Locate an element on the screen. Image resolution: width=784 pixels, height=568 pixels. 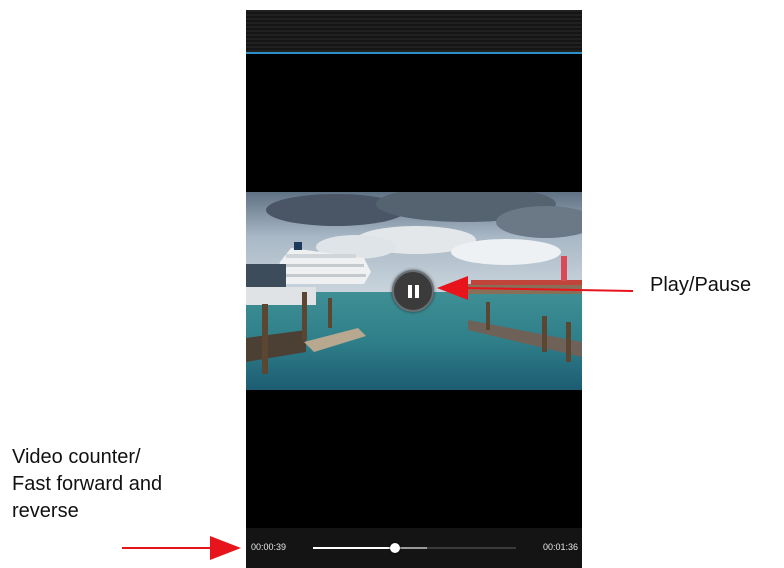
playback-controls: 00:00:39 00:01:36 is located at coordinates (414, 548).